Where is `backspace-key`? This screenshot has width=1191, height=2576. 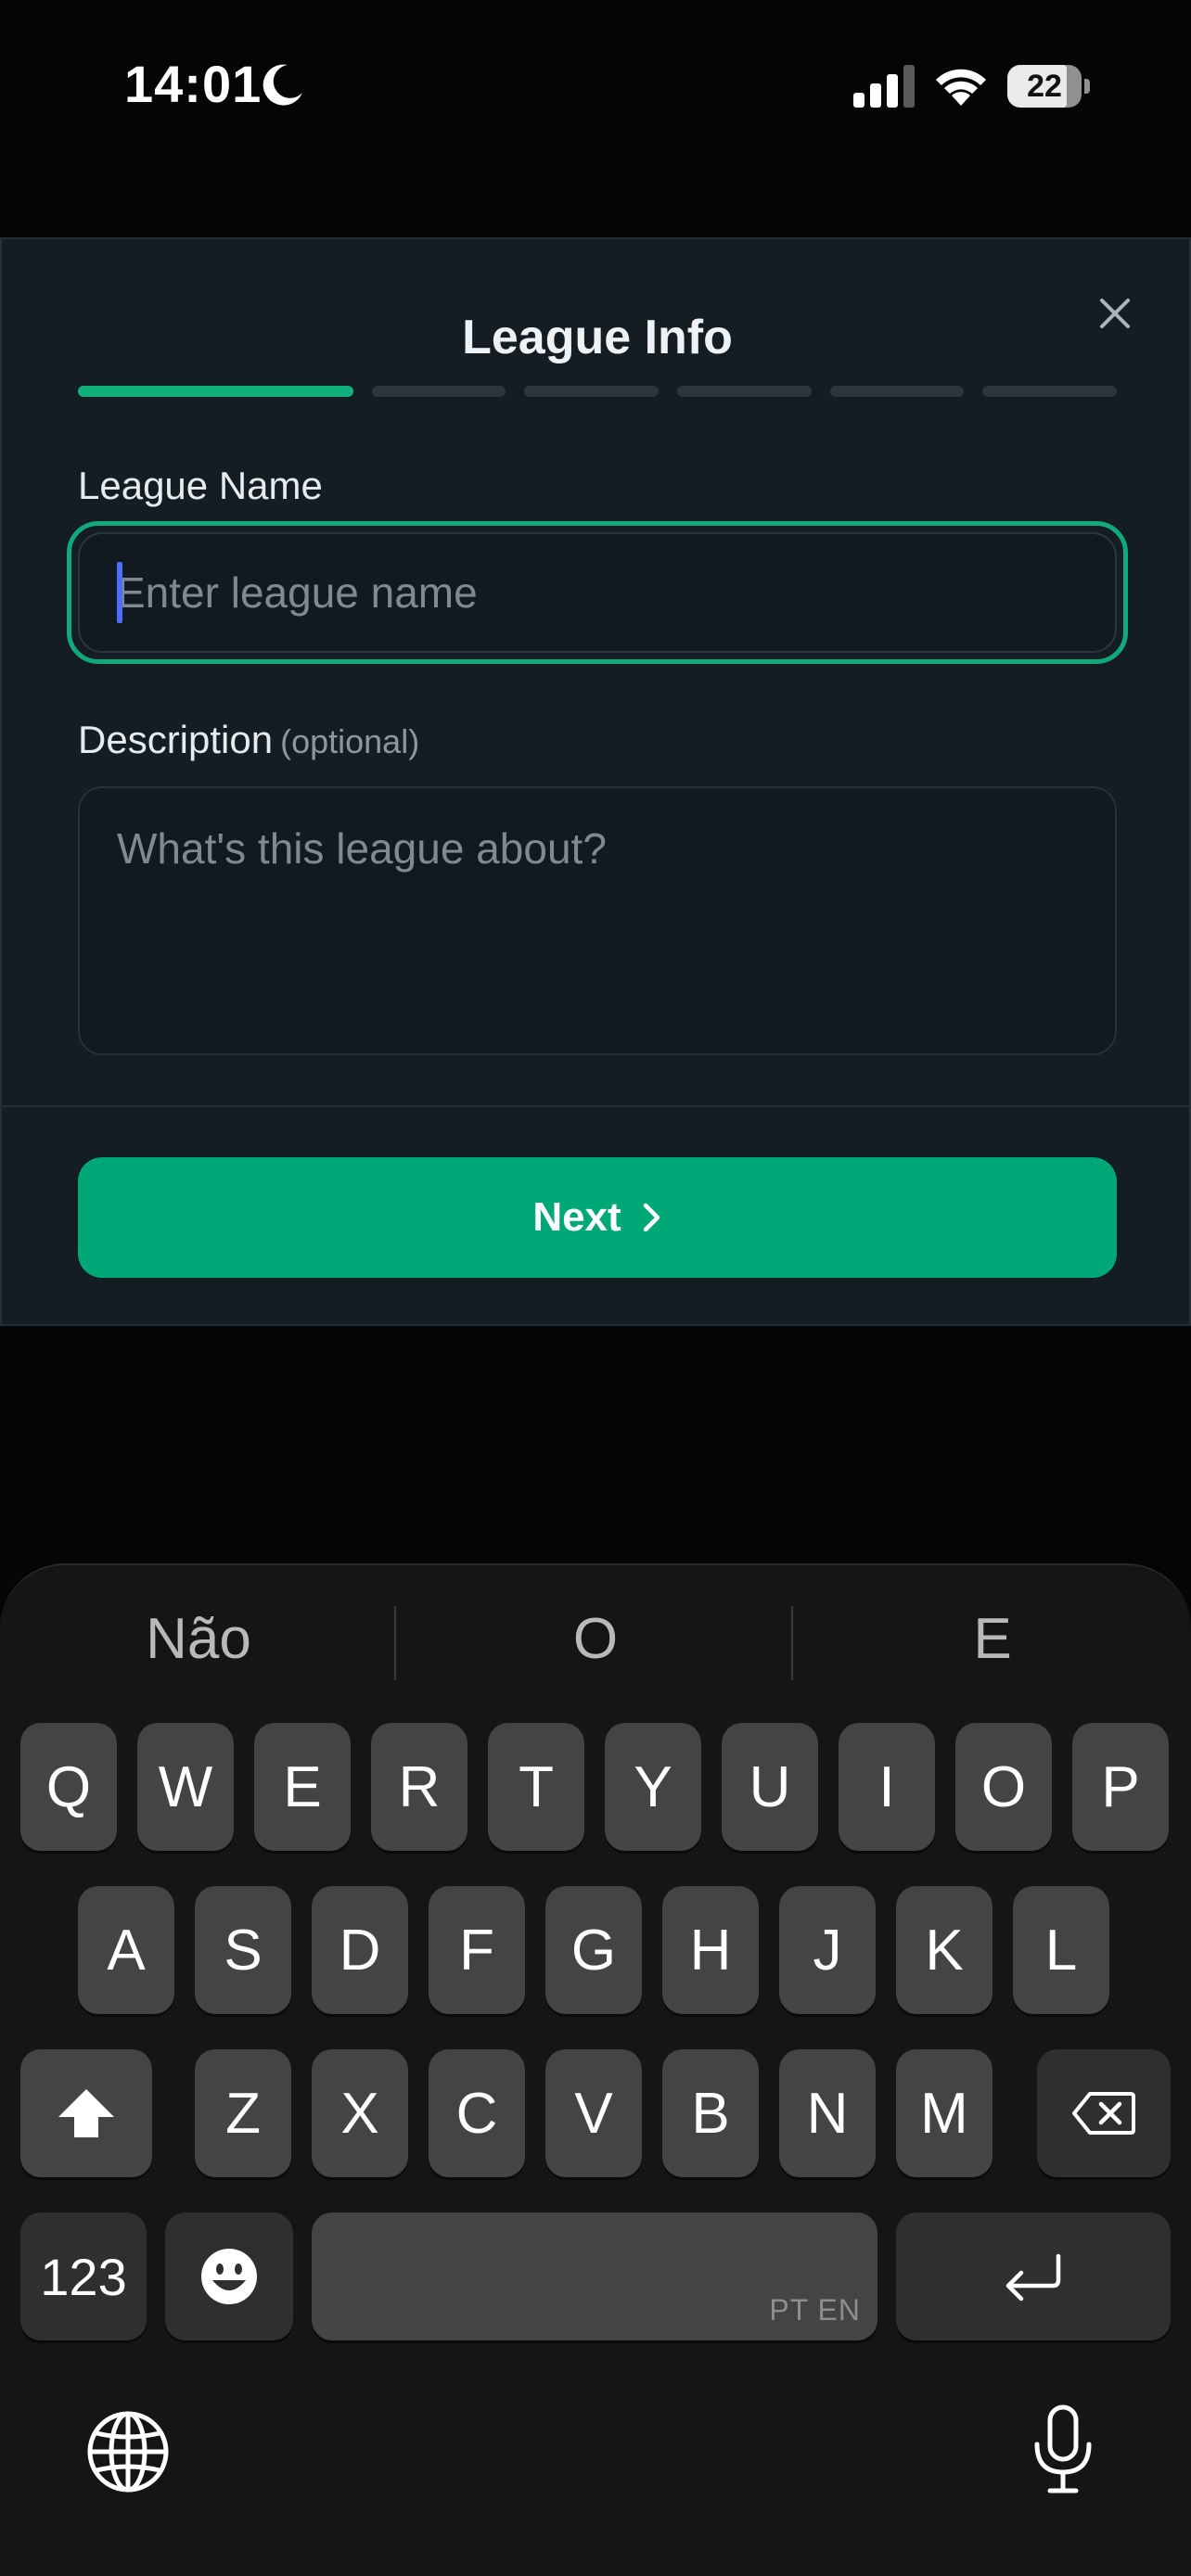 backspace-key is located at coordinates (1104, 2113).